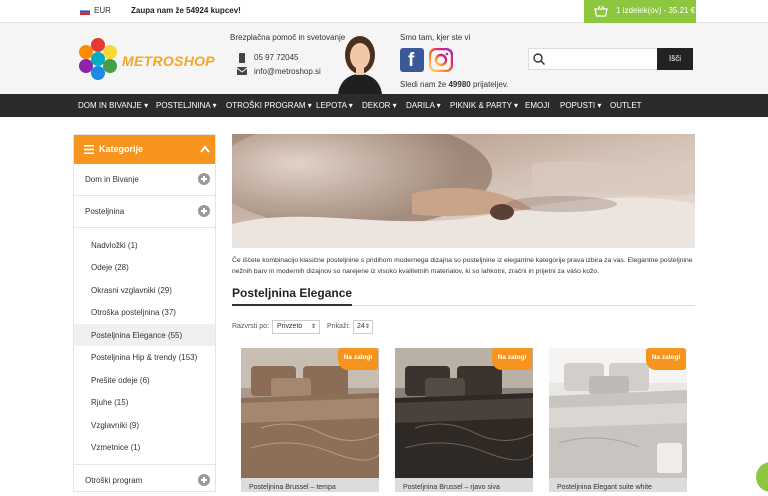  I want to click on sidebar-subitem-label: Posteljnina Elegance (55), so click(137, 335).